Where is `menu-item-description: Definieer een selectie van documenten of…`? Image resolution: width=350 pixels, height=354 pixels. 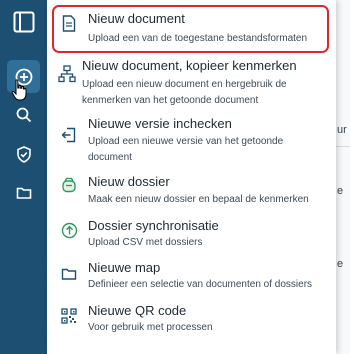
menu-item-description: Definieer een selectie van documenten of… is located at coordinates (200, 284).